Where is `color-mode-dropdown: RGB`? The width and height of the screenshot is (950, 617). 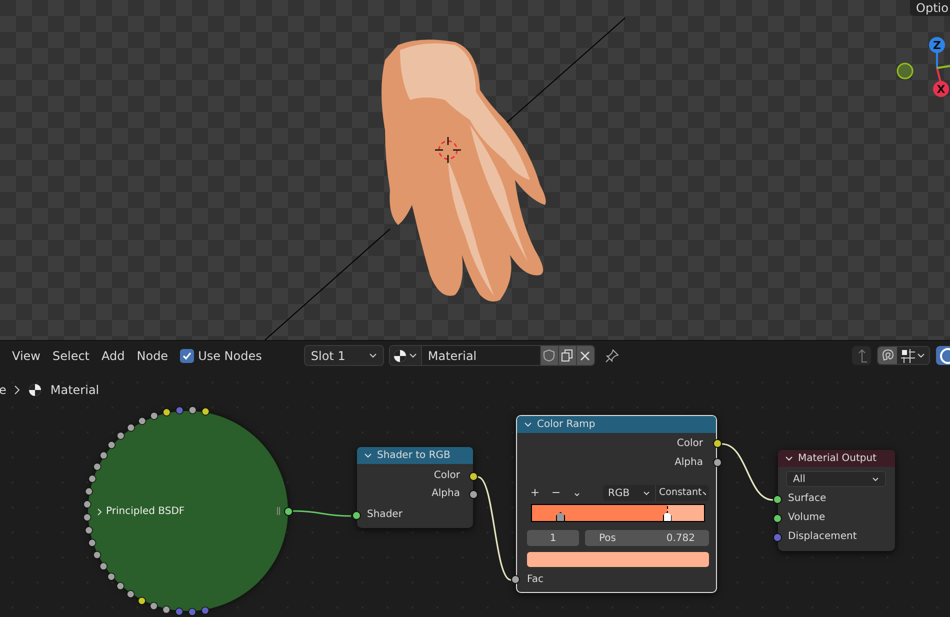 color-mode-dropdown: RGB is located at coordinates (629, 493).